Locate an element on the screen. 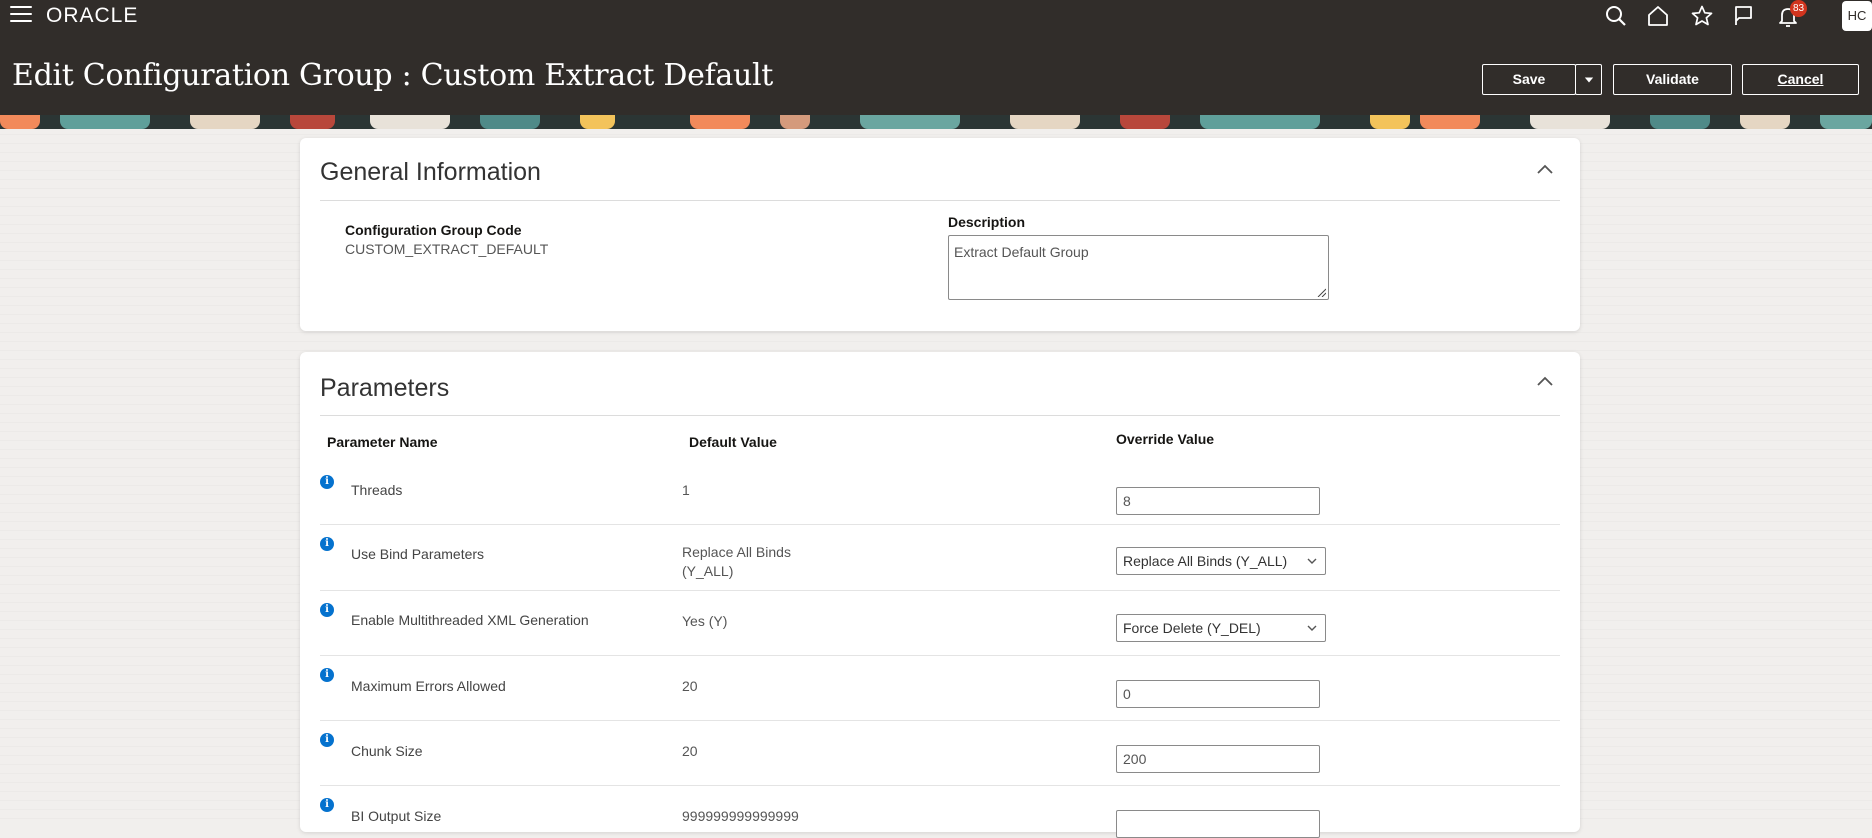  description-label: Description is located at coordinates (987, 222).